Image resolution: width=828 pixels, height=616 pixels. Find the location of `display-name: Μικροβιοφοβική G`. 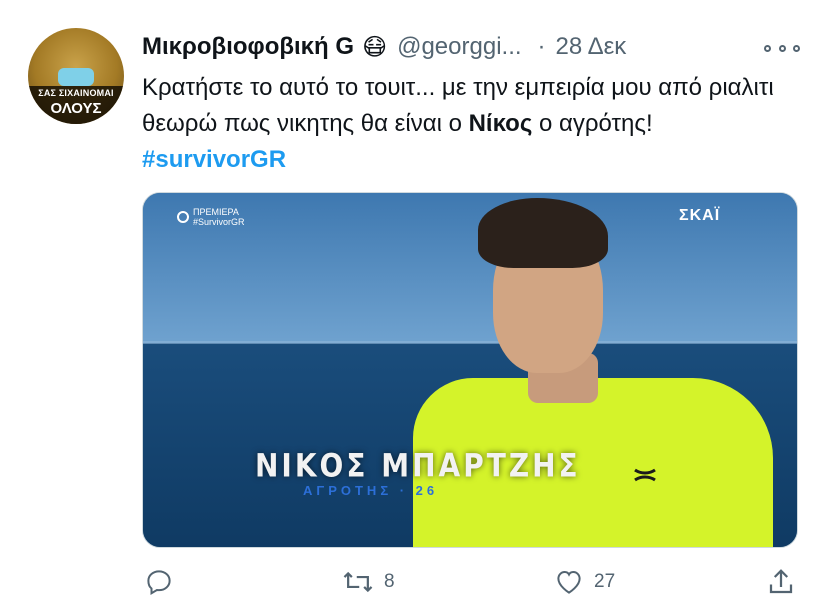

display-name: Μικροβιοφοβική G is located at coordinates (248, 47).